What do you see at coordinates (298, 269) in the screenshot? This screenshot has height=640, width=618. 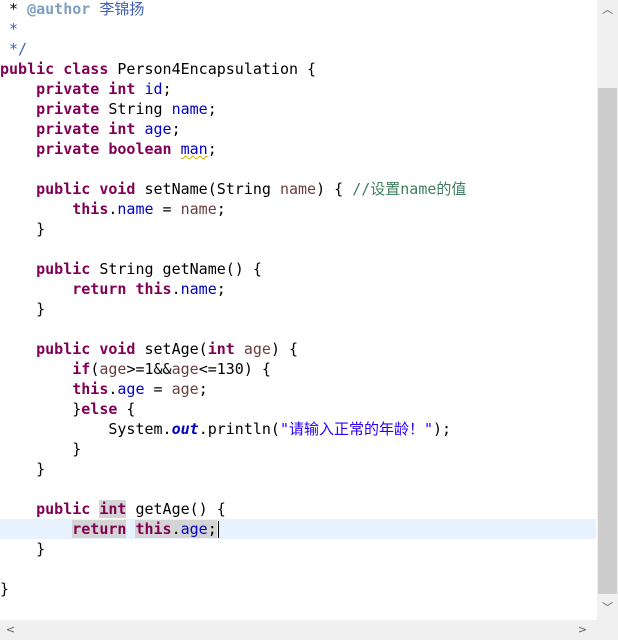 I see `code-line: public String getName() {` at bounding box center [298, 269].